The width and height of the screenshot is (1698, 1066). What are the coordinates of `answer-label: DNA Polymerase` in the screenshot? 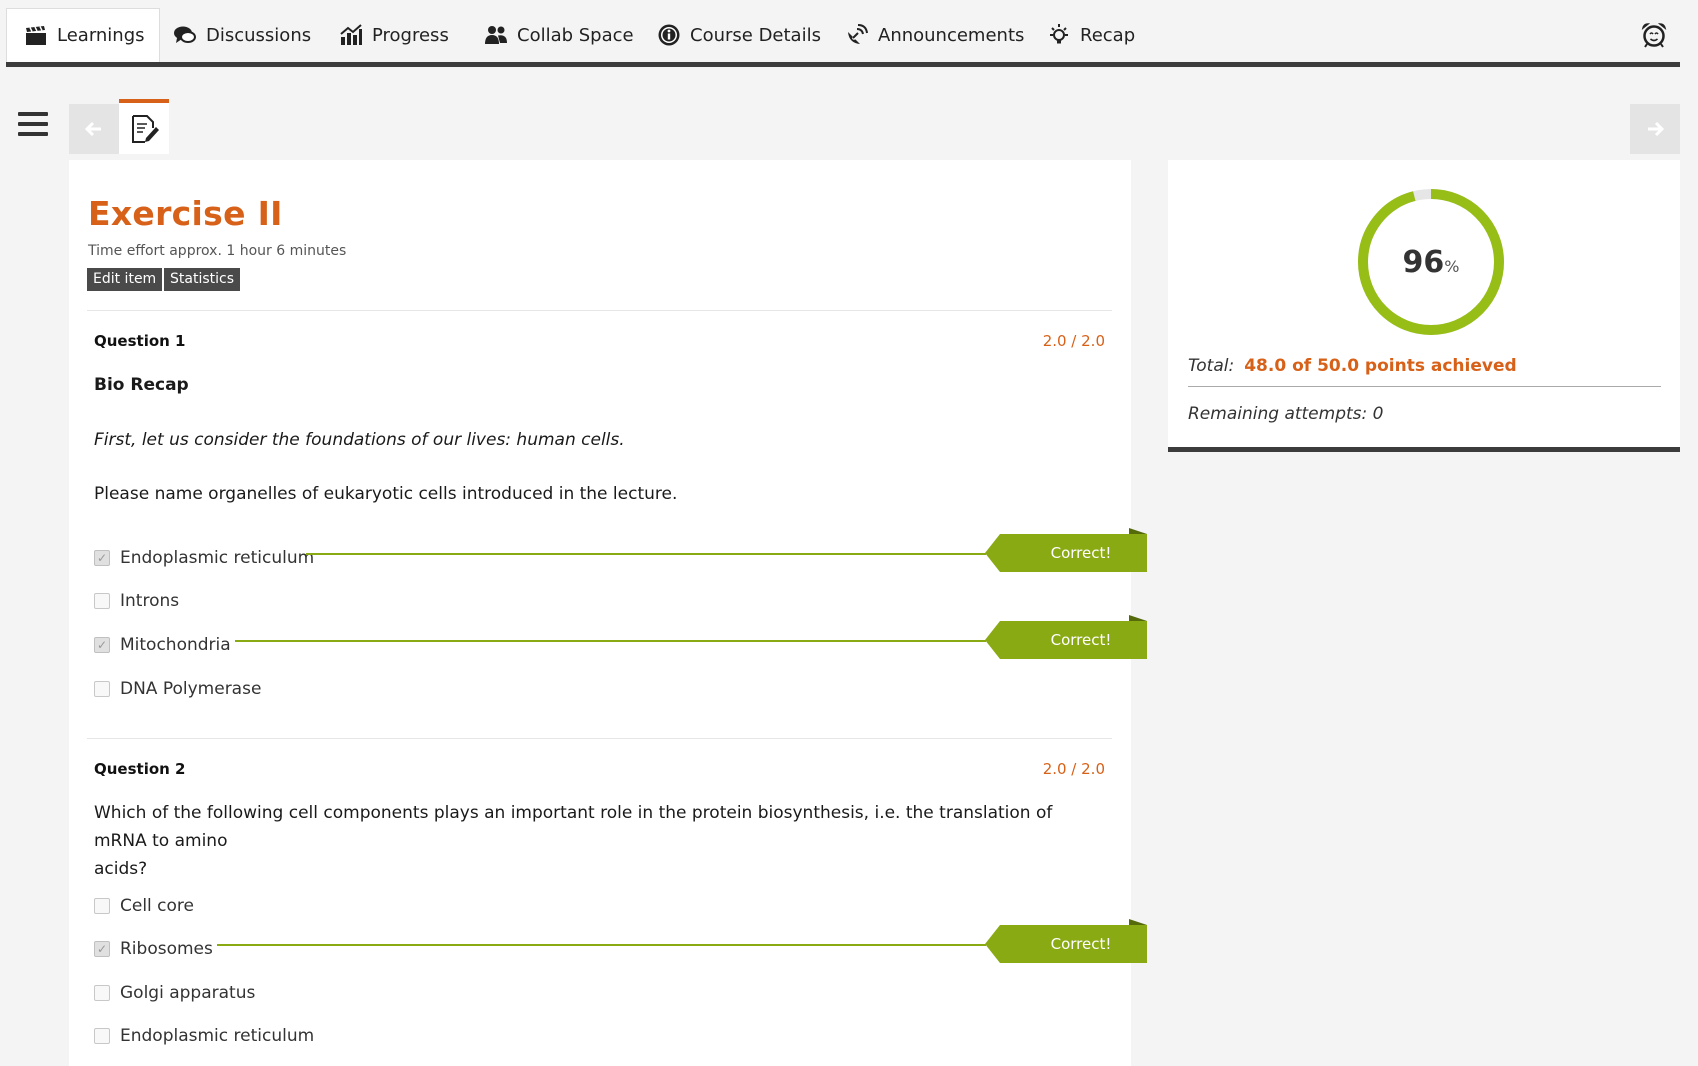 It's located at (191, 689).